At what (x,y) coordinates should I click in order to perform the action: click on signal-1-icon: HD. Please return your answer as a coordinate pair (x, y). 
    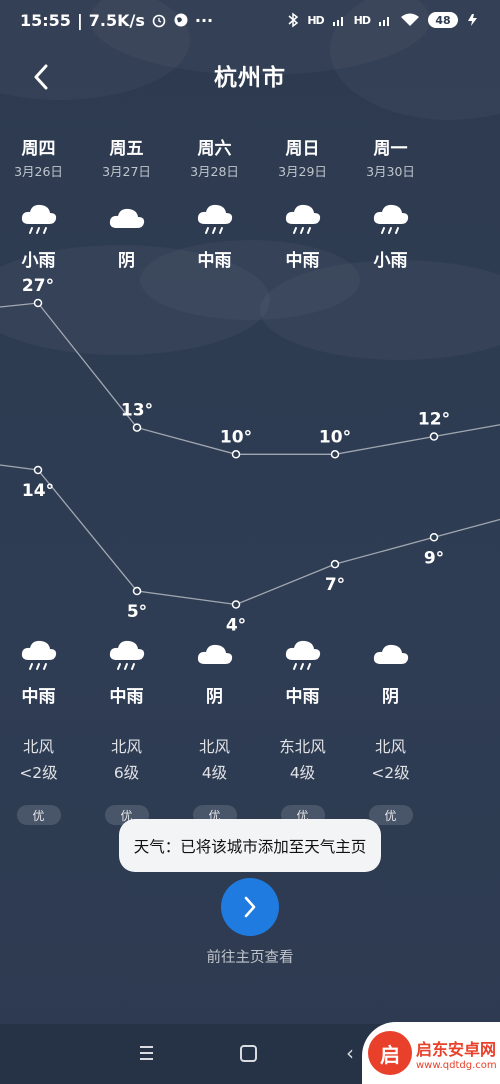
    Looking at the image, I should click on (315, 20).